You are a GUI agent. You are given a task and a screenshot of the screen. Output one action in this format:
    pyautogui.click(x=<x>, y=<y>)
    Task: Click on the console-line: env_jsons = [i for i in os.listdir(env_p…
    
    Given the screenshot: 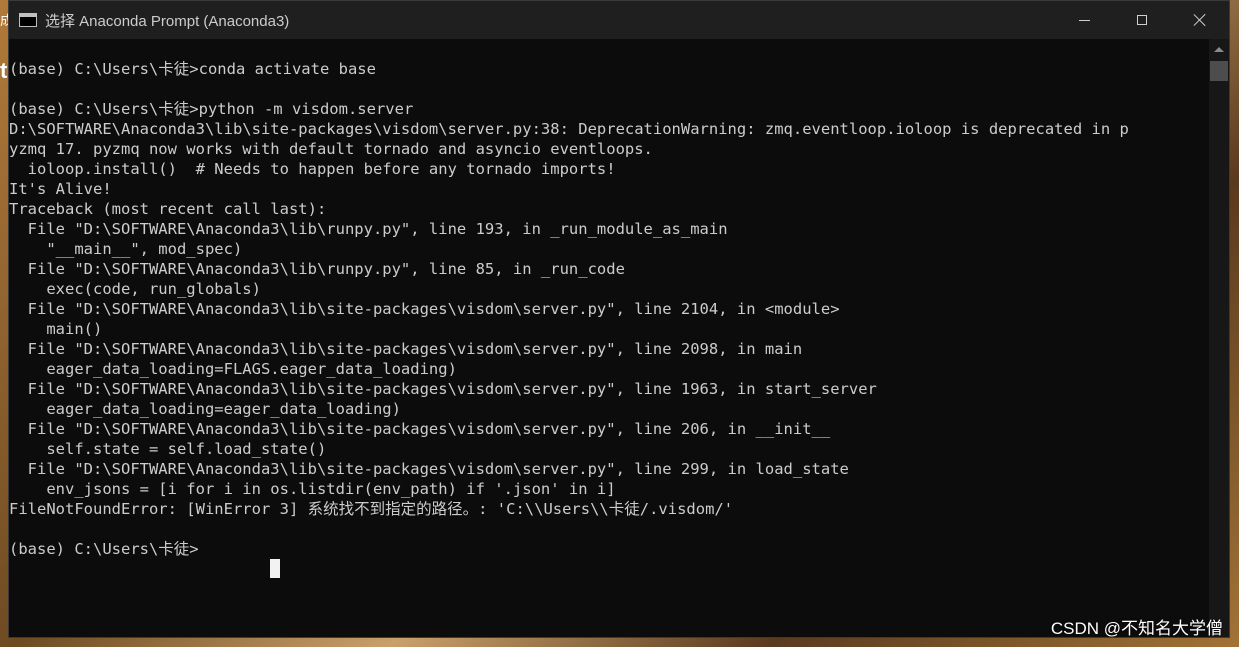 What is the action you would take?
    pyautogui.click(x=312, y=489)
    